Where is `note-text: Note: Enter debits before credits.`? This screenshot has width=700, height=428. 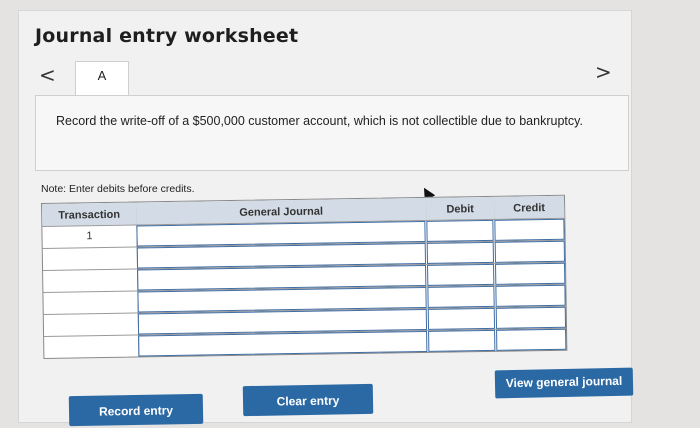
note-text: Note: Enter debits before credits. is located at coordinates (118, 189).